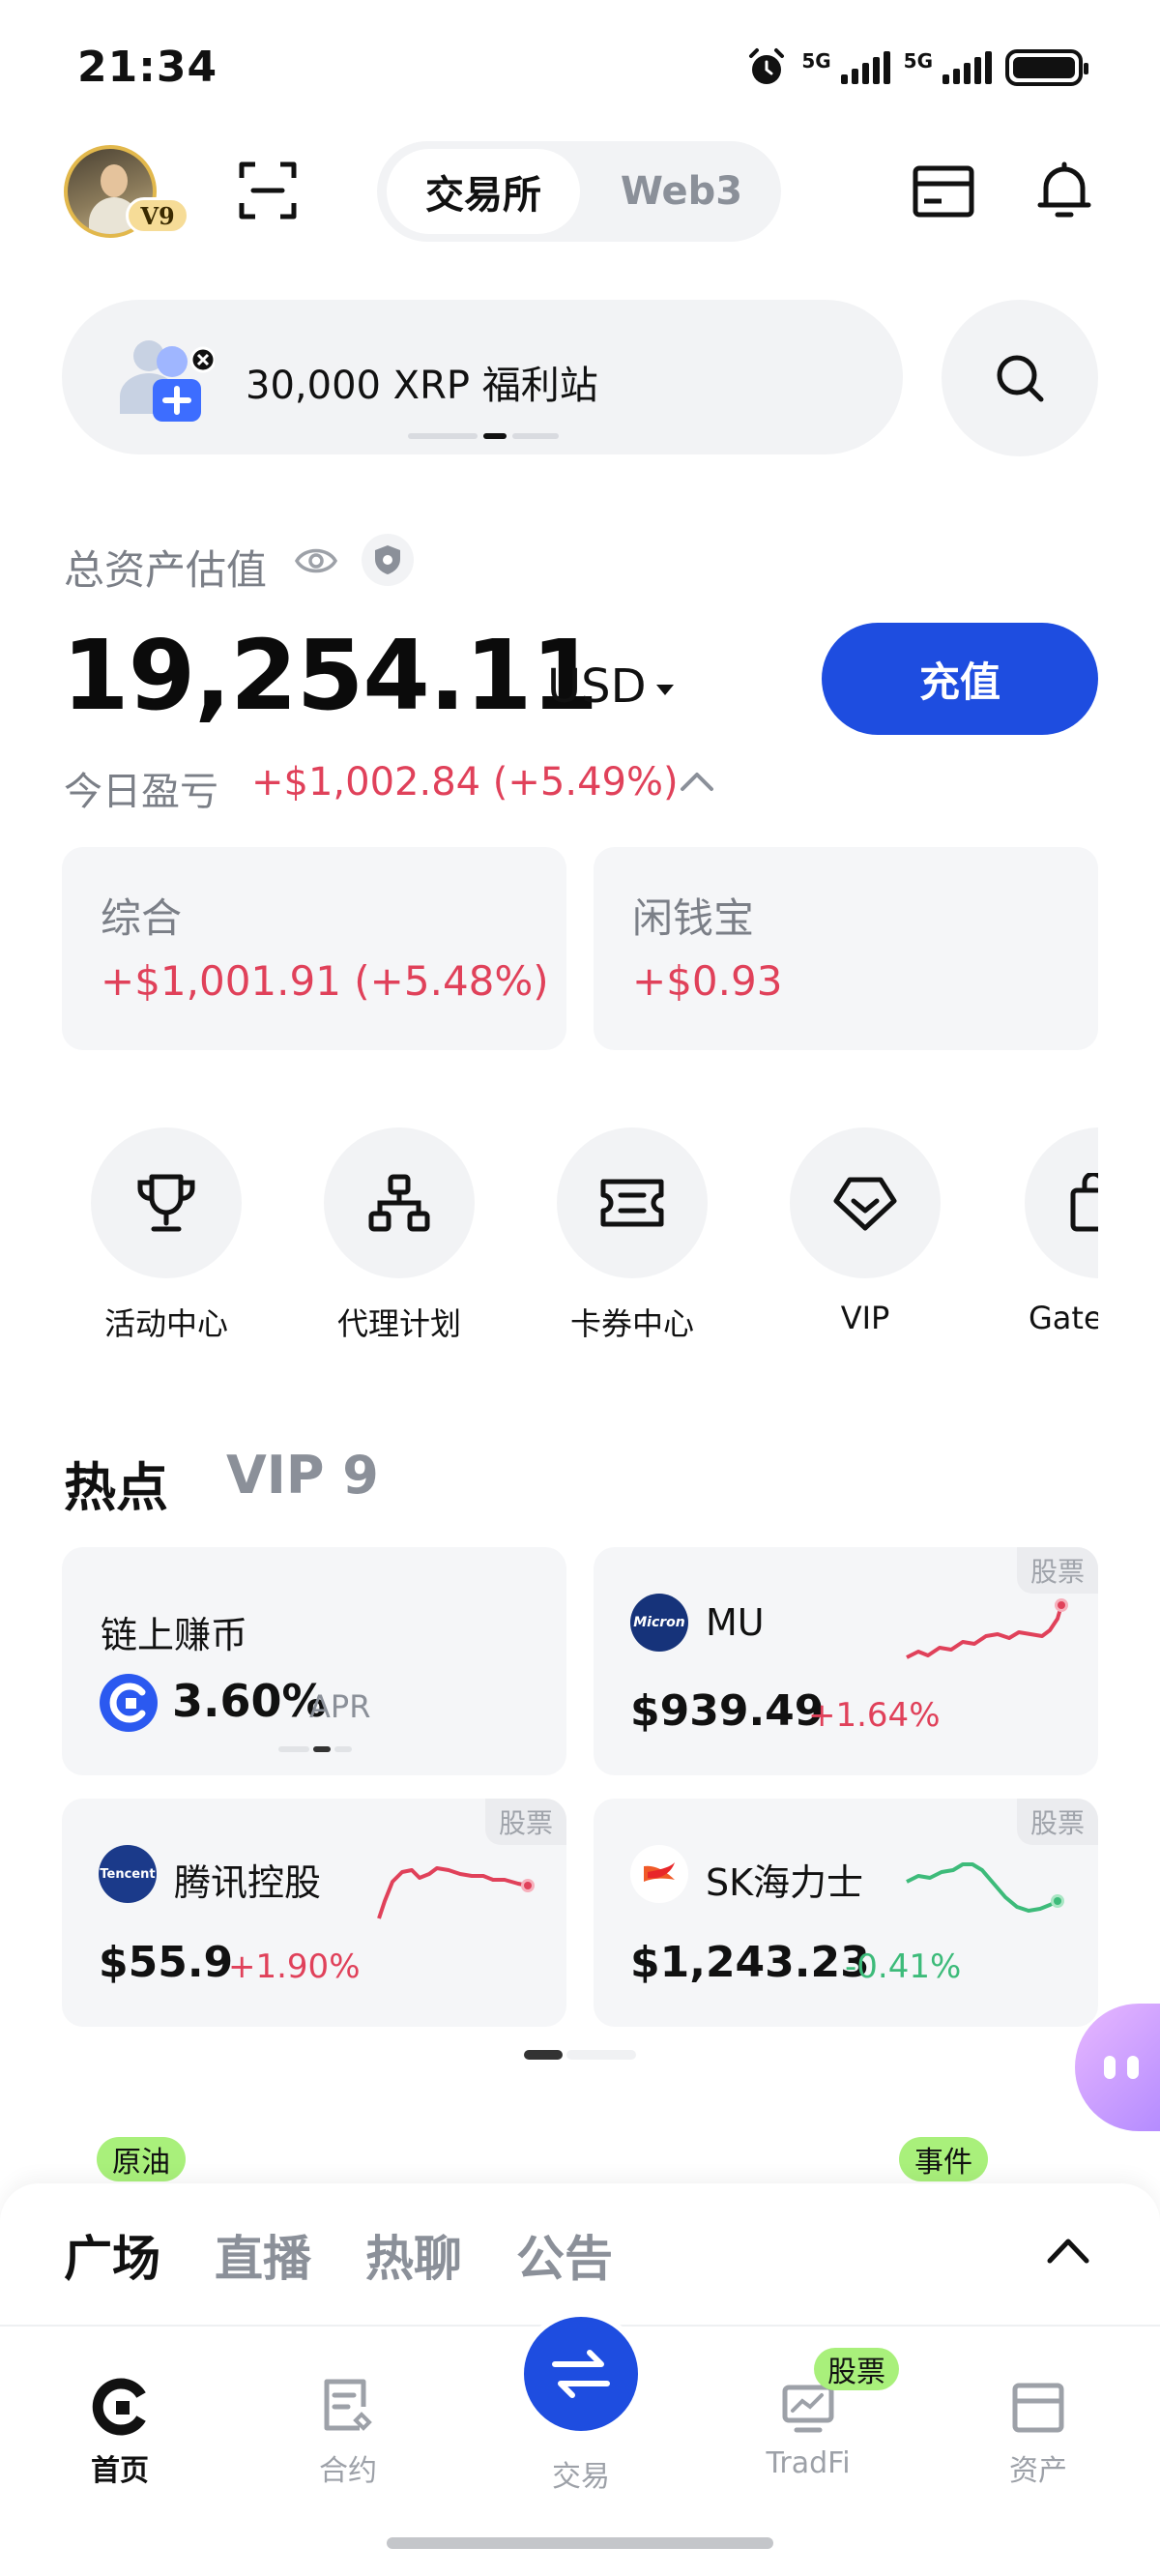 The height and width of the screenshot is (2576, 1160). What do you see at coordinates (128, 1874) in the screenshot?
I see `tencent-logo: Tencent` at bounding box center [128, 1874].